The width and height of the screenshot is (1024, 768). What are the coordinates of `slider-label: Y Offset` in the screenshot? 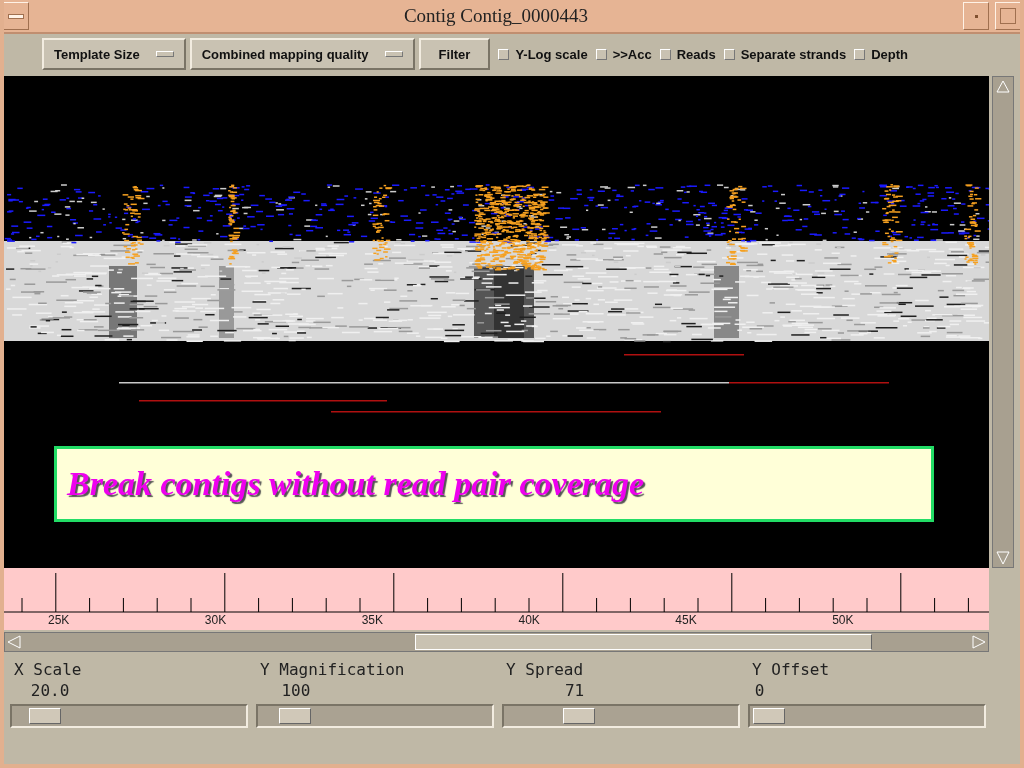 It's located at (791, 669).